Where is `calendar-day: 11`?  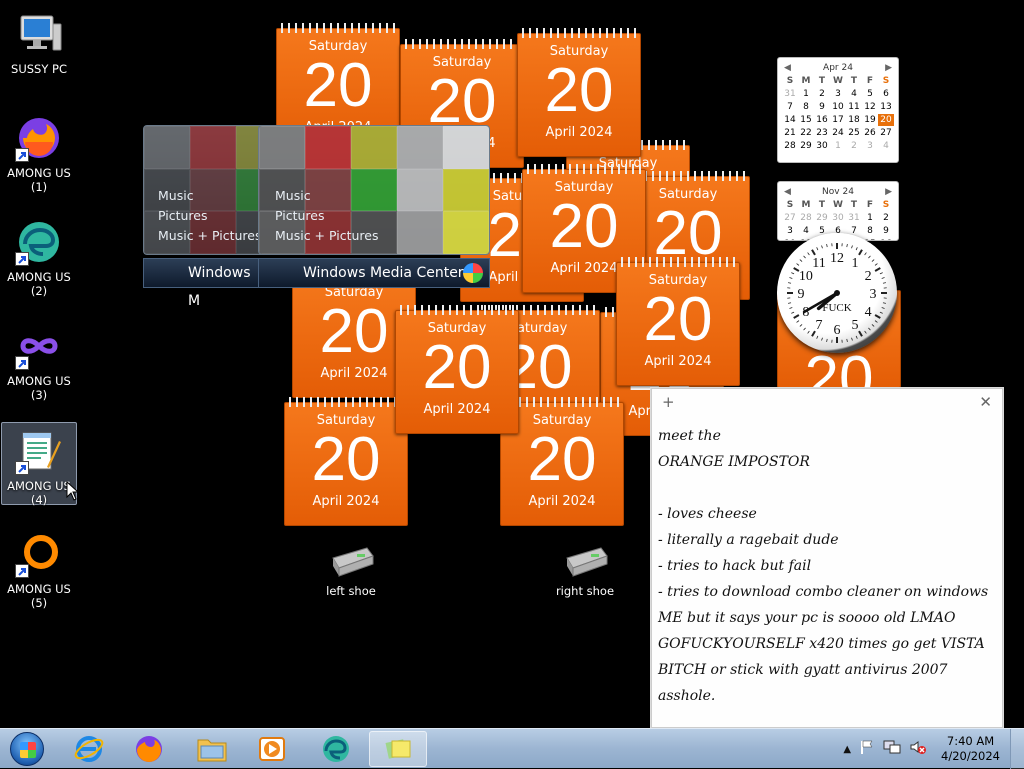
calendar-day: 11 is located at coordinates (854, 107).